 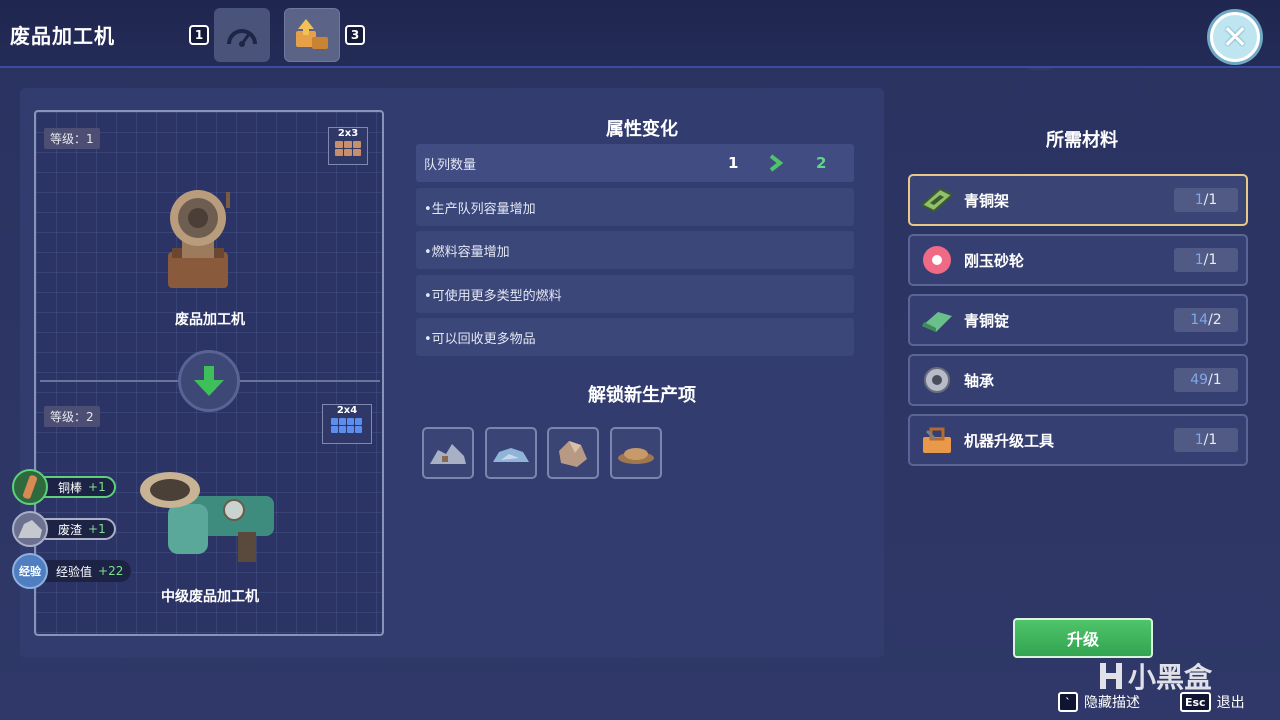 I want to click on upgrade-button: 升级, so click(x=1083, y=638).